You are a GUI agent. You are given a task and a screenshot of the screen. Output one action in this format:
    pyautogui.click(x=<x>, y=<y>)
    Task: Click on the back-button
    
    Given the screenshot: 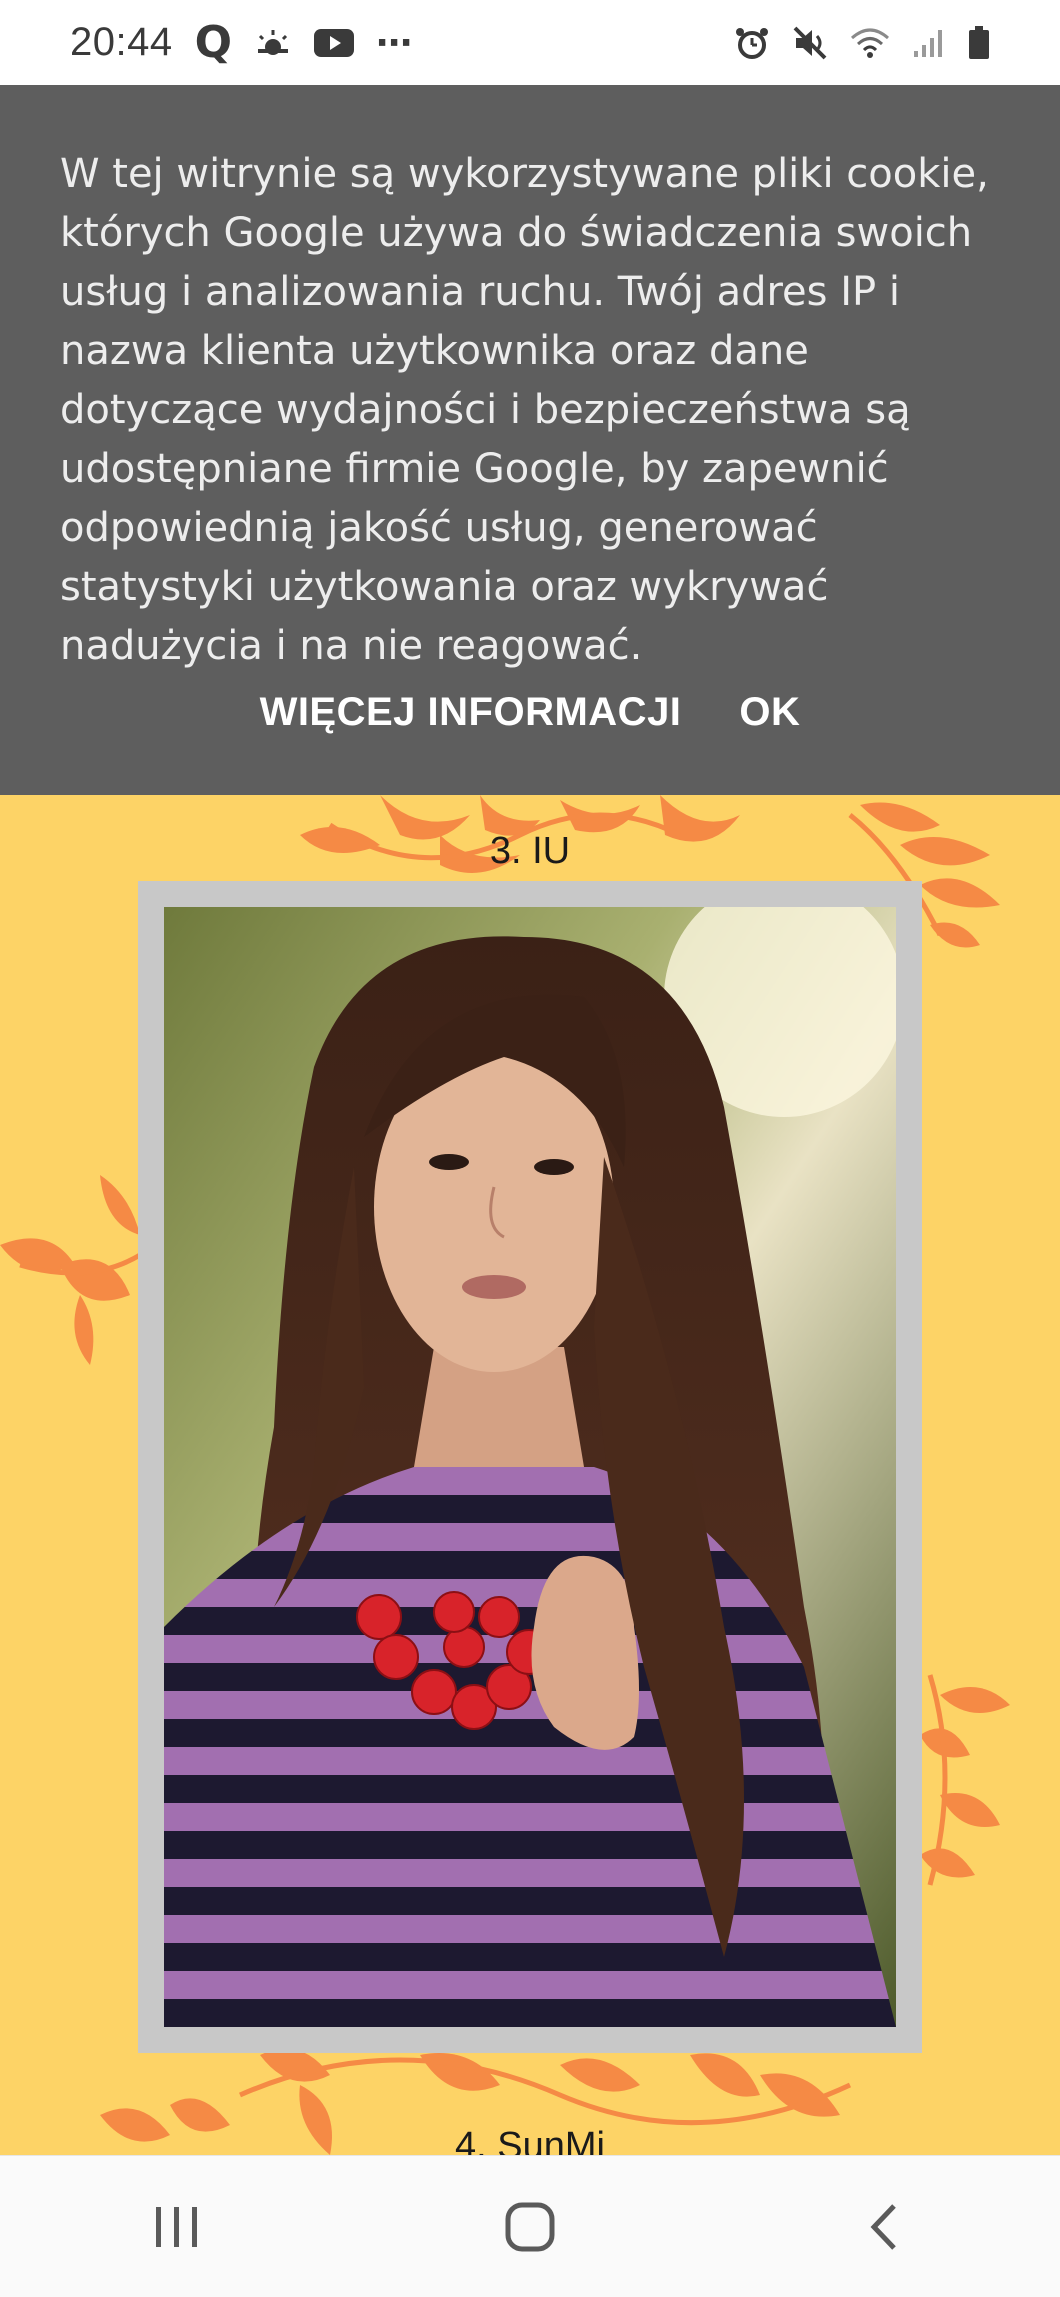 What is the action you would take?
    pyautogui.click(x=883, y=2227)
    